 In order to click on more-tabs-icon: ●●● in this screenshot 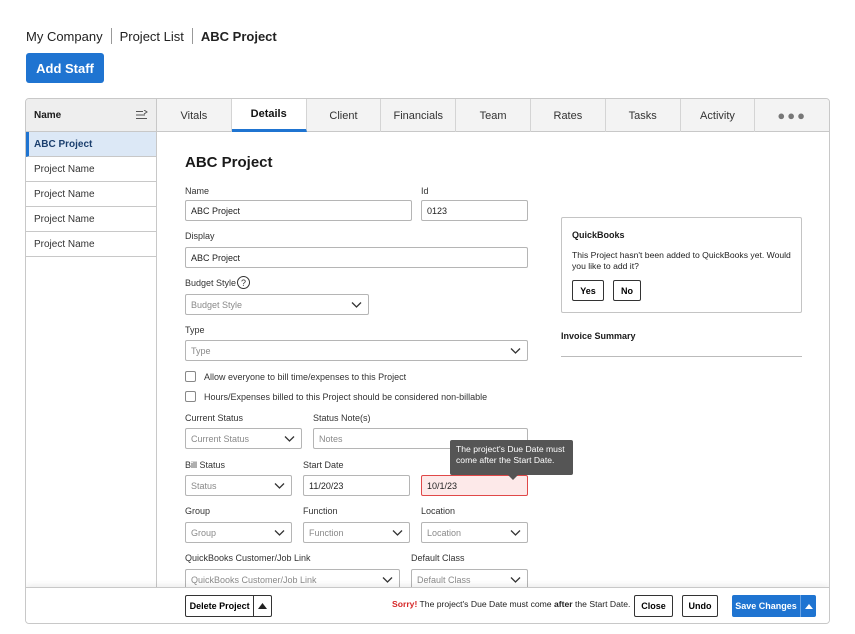, I will do `click(792, 115)`.